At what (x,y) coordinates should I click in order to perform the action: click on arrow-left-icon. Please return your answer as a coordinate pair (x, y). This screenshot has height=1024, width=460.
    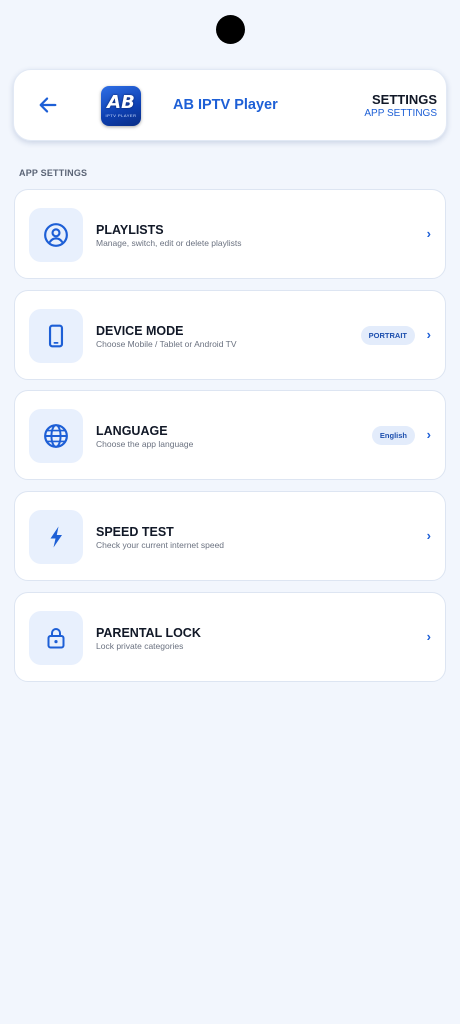
    Looking at the image, I should click on (48, 105).